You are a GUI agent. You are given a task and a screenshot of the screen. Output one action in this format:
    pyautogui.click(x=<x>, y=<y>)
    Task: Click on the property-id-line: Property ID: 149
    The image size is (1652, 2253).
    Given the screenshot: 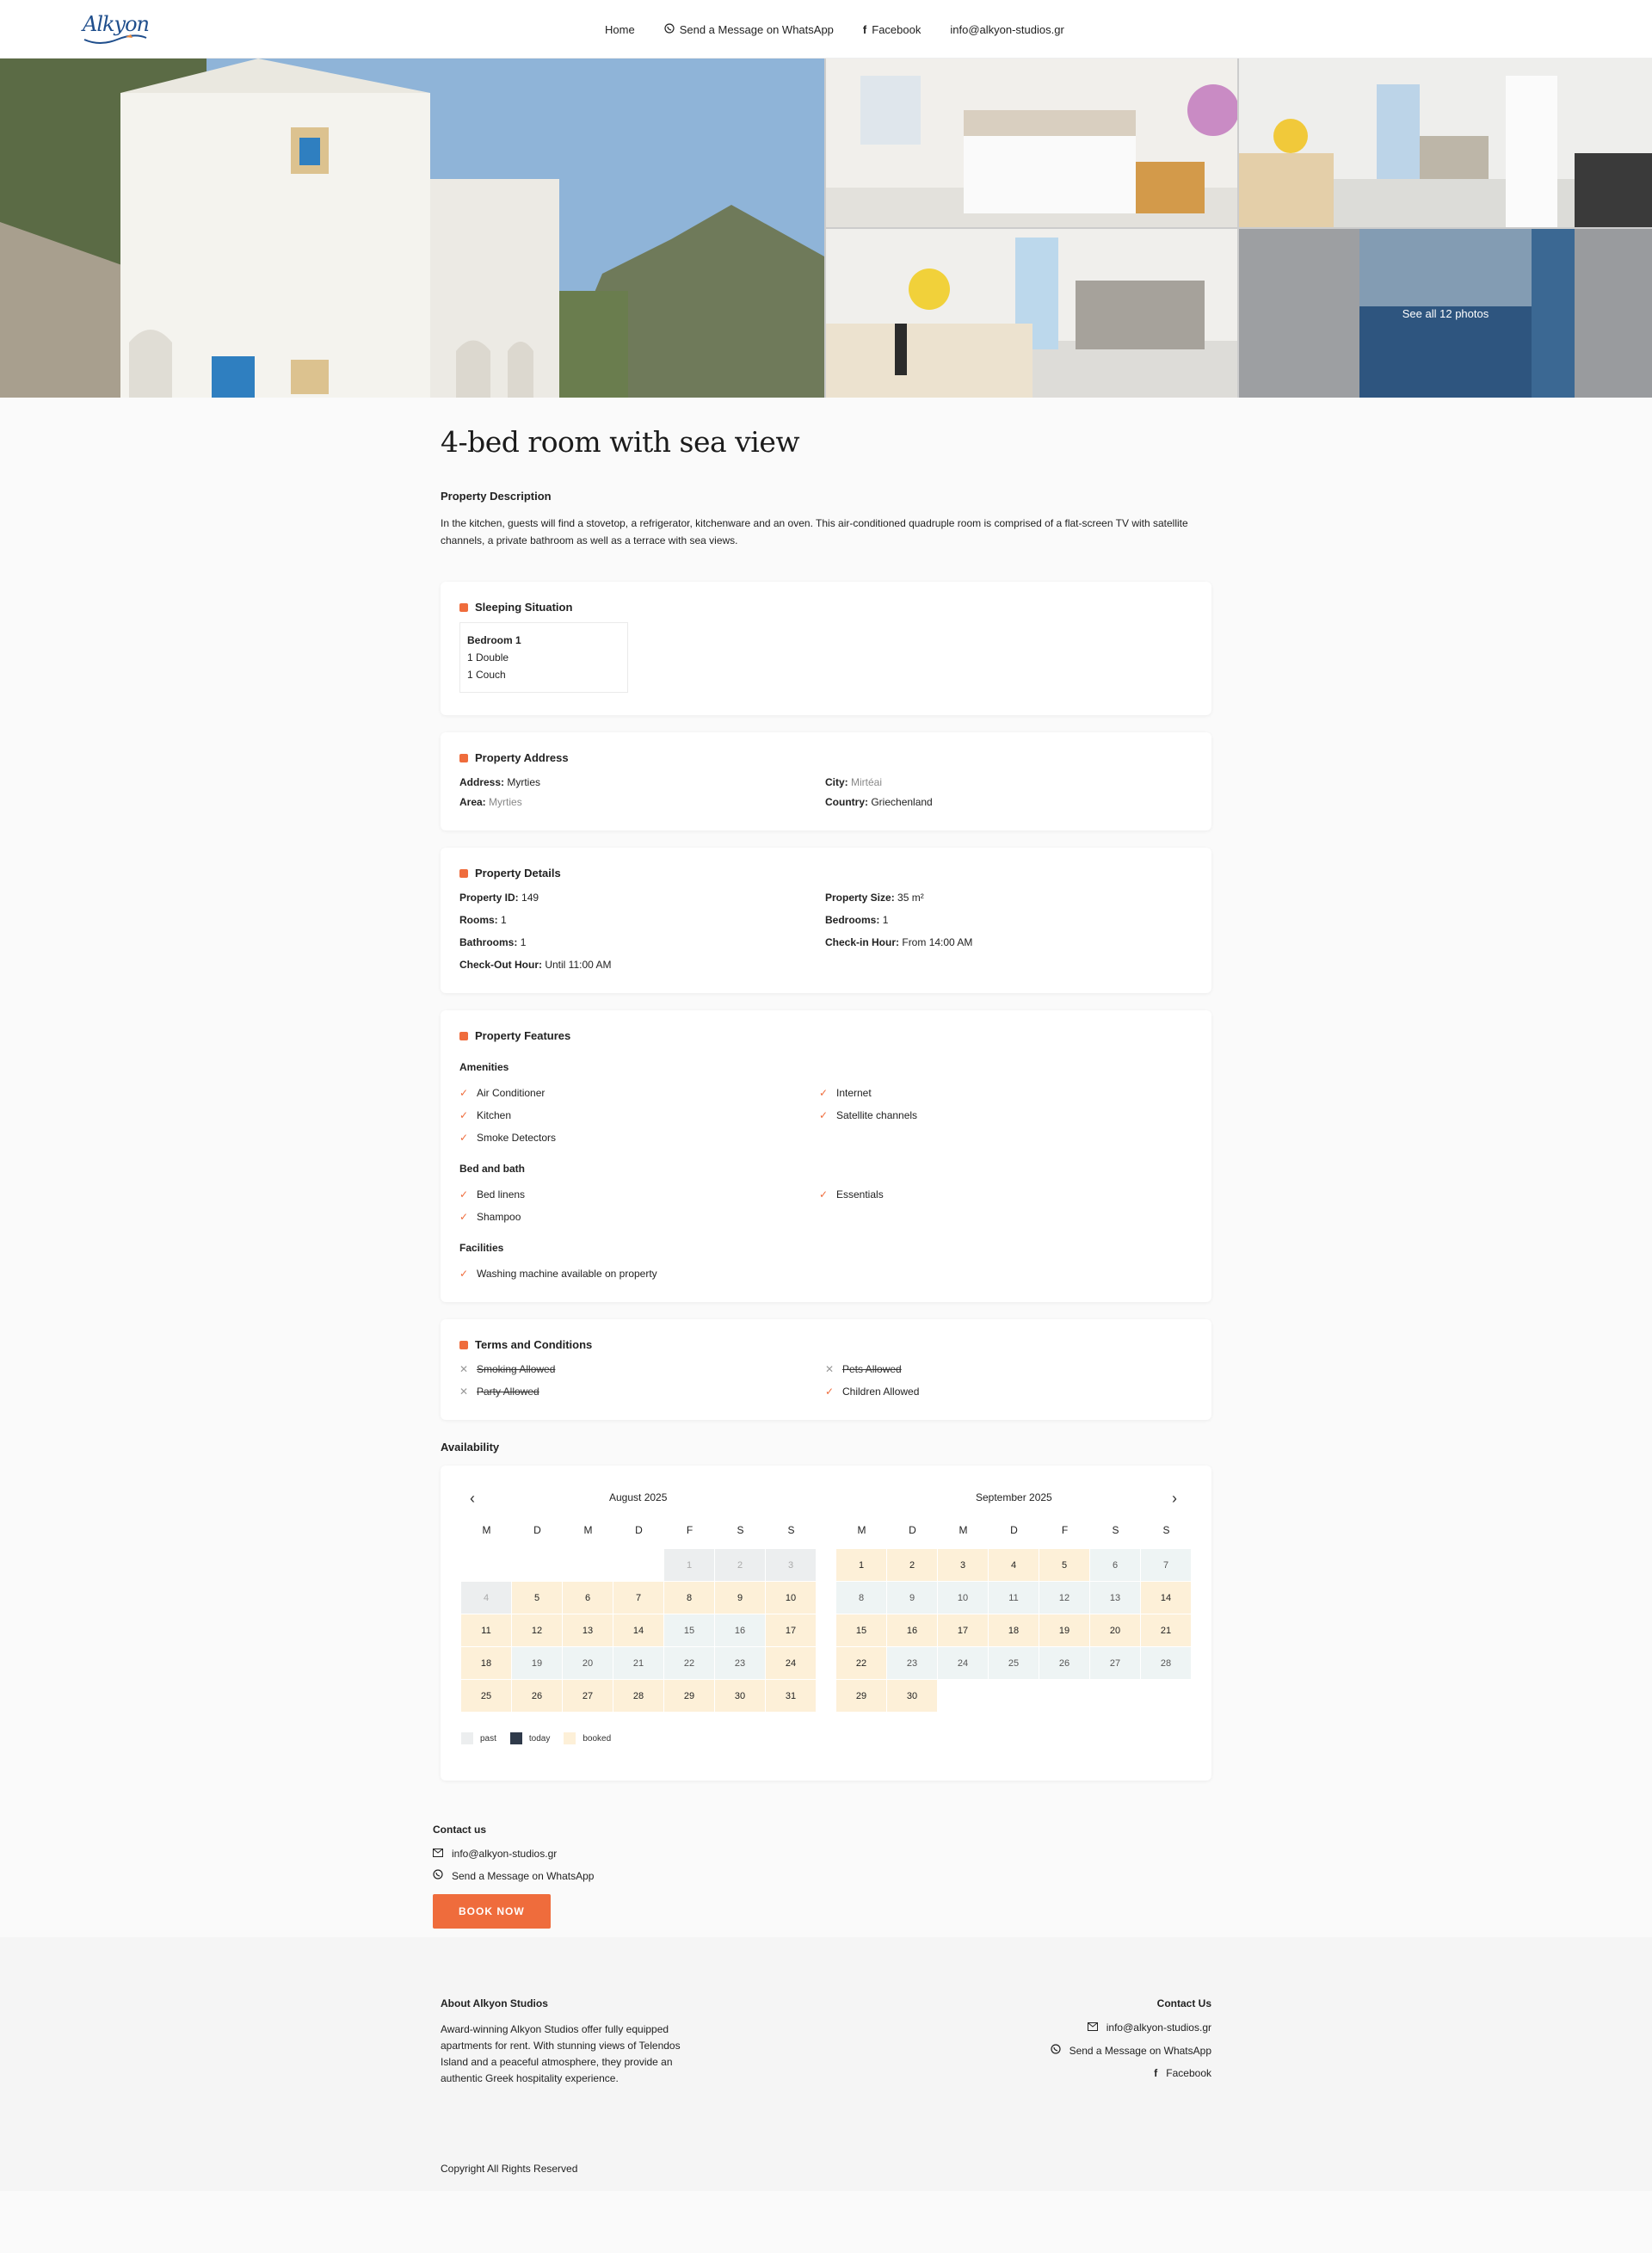 What is the action you would take?
    pyautogui.click(x=642, y=898)
    